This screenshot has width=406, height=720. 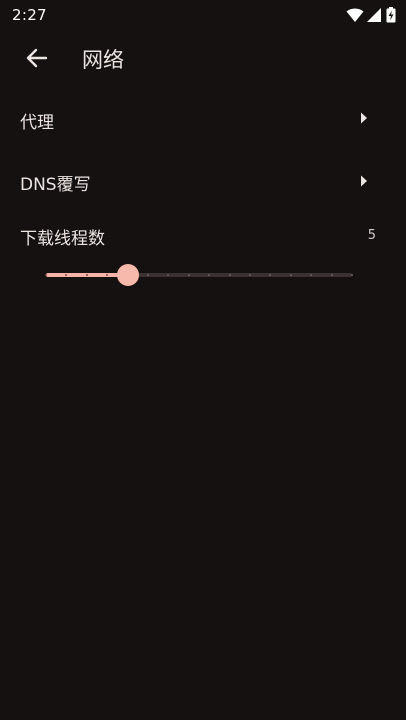 I want to click on page-title: 网络, so click(x=103, y=60).